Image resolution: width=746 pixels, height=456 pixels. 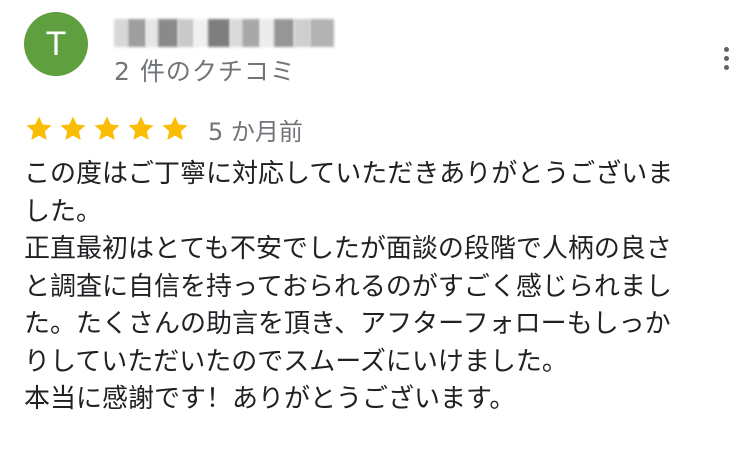 I want to click on rating-row: 5 か月前, so click(x=163, y=129).